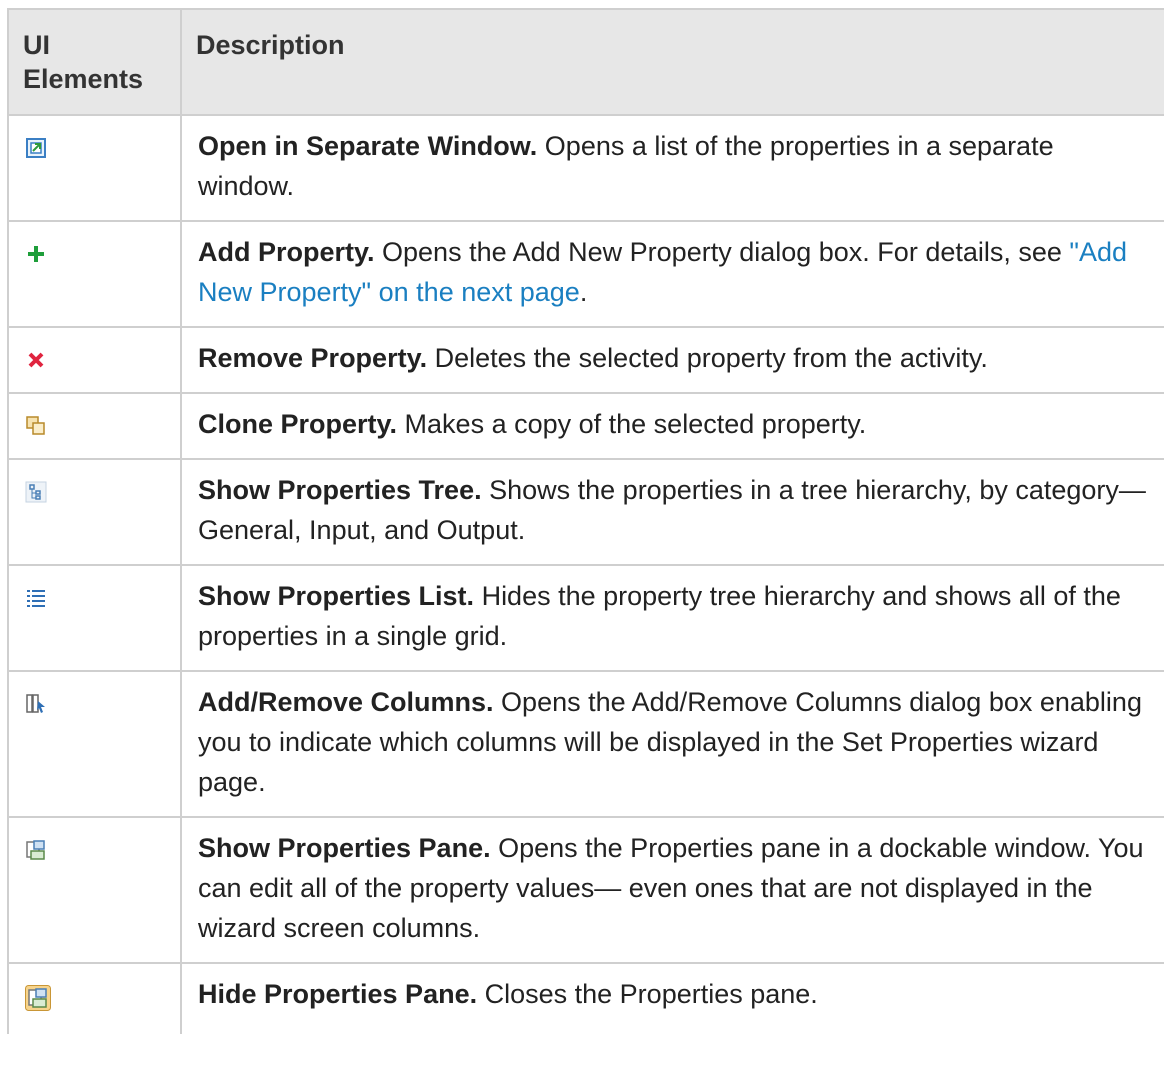 The width and height of the screenshot is (1164, 1071). I want to click on row-desc: Closes the Properties pane., so click(647, 994).